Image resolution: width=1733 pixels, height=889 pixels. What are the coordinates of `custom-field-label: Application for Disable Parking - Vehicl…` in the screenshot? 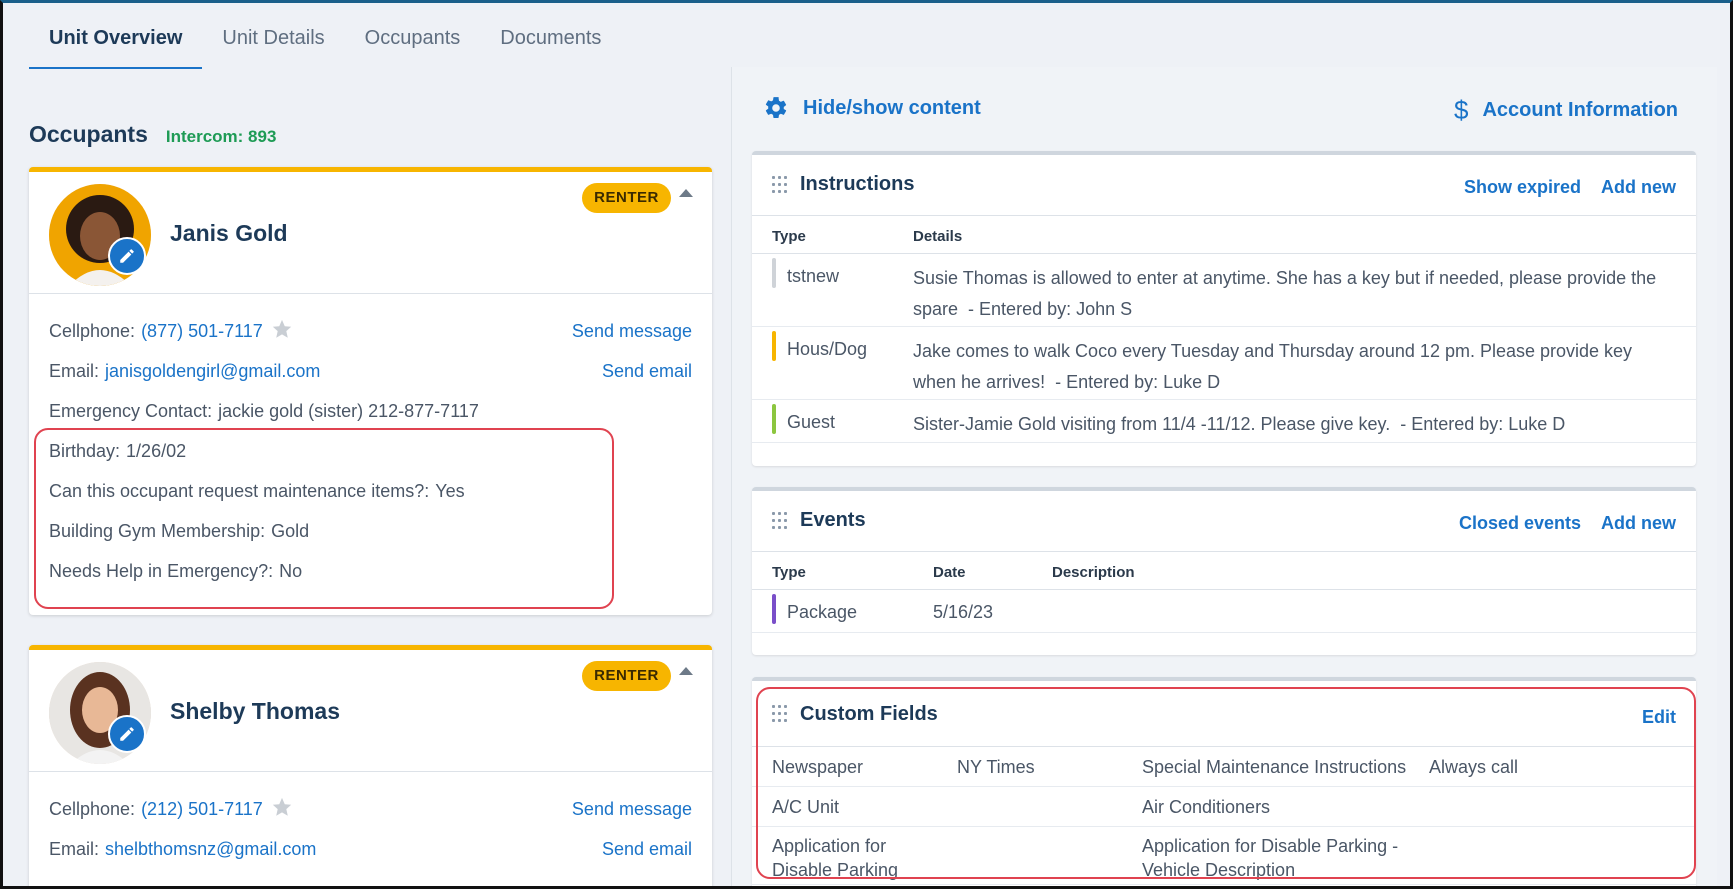 It's located at (1270, 858).